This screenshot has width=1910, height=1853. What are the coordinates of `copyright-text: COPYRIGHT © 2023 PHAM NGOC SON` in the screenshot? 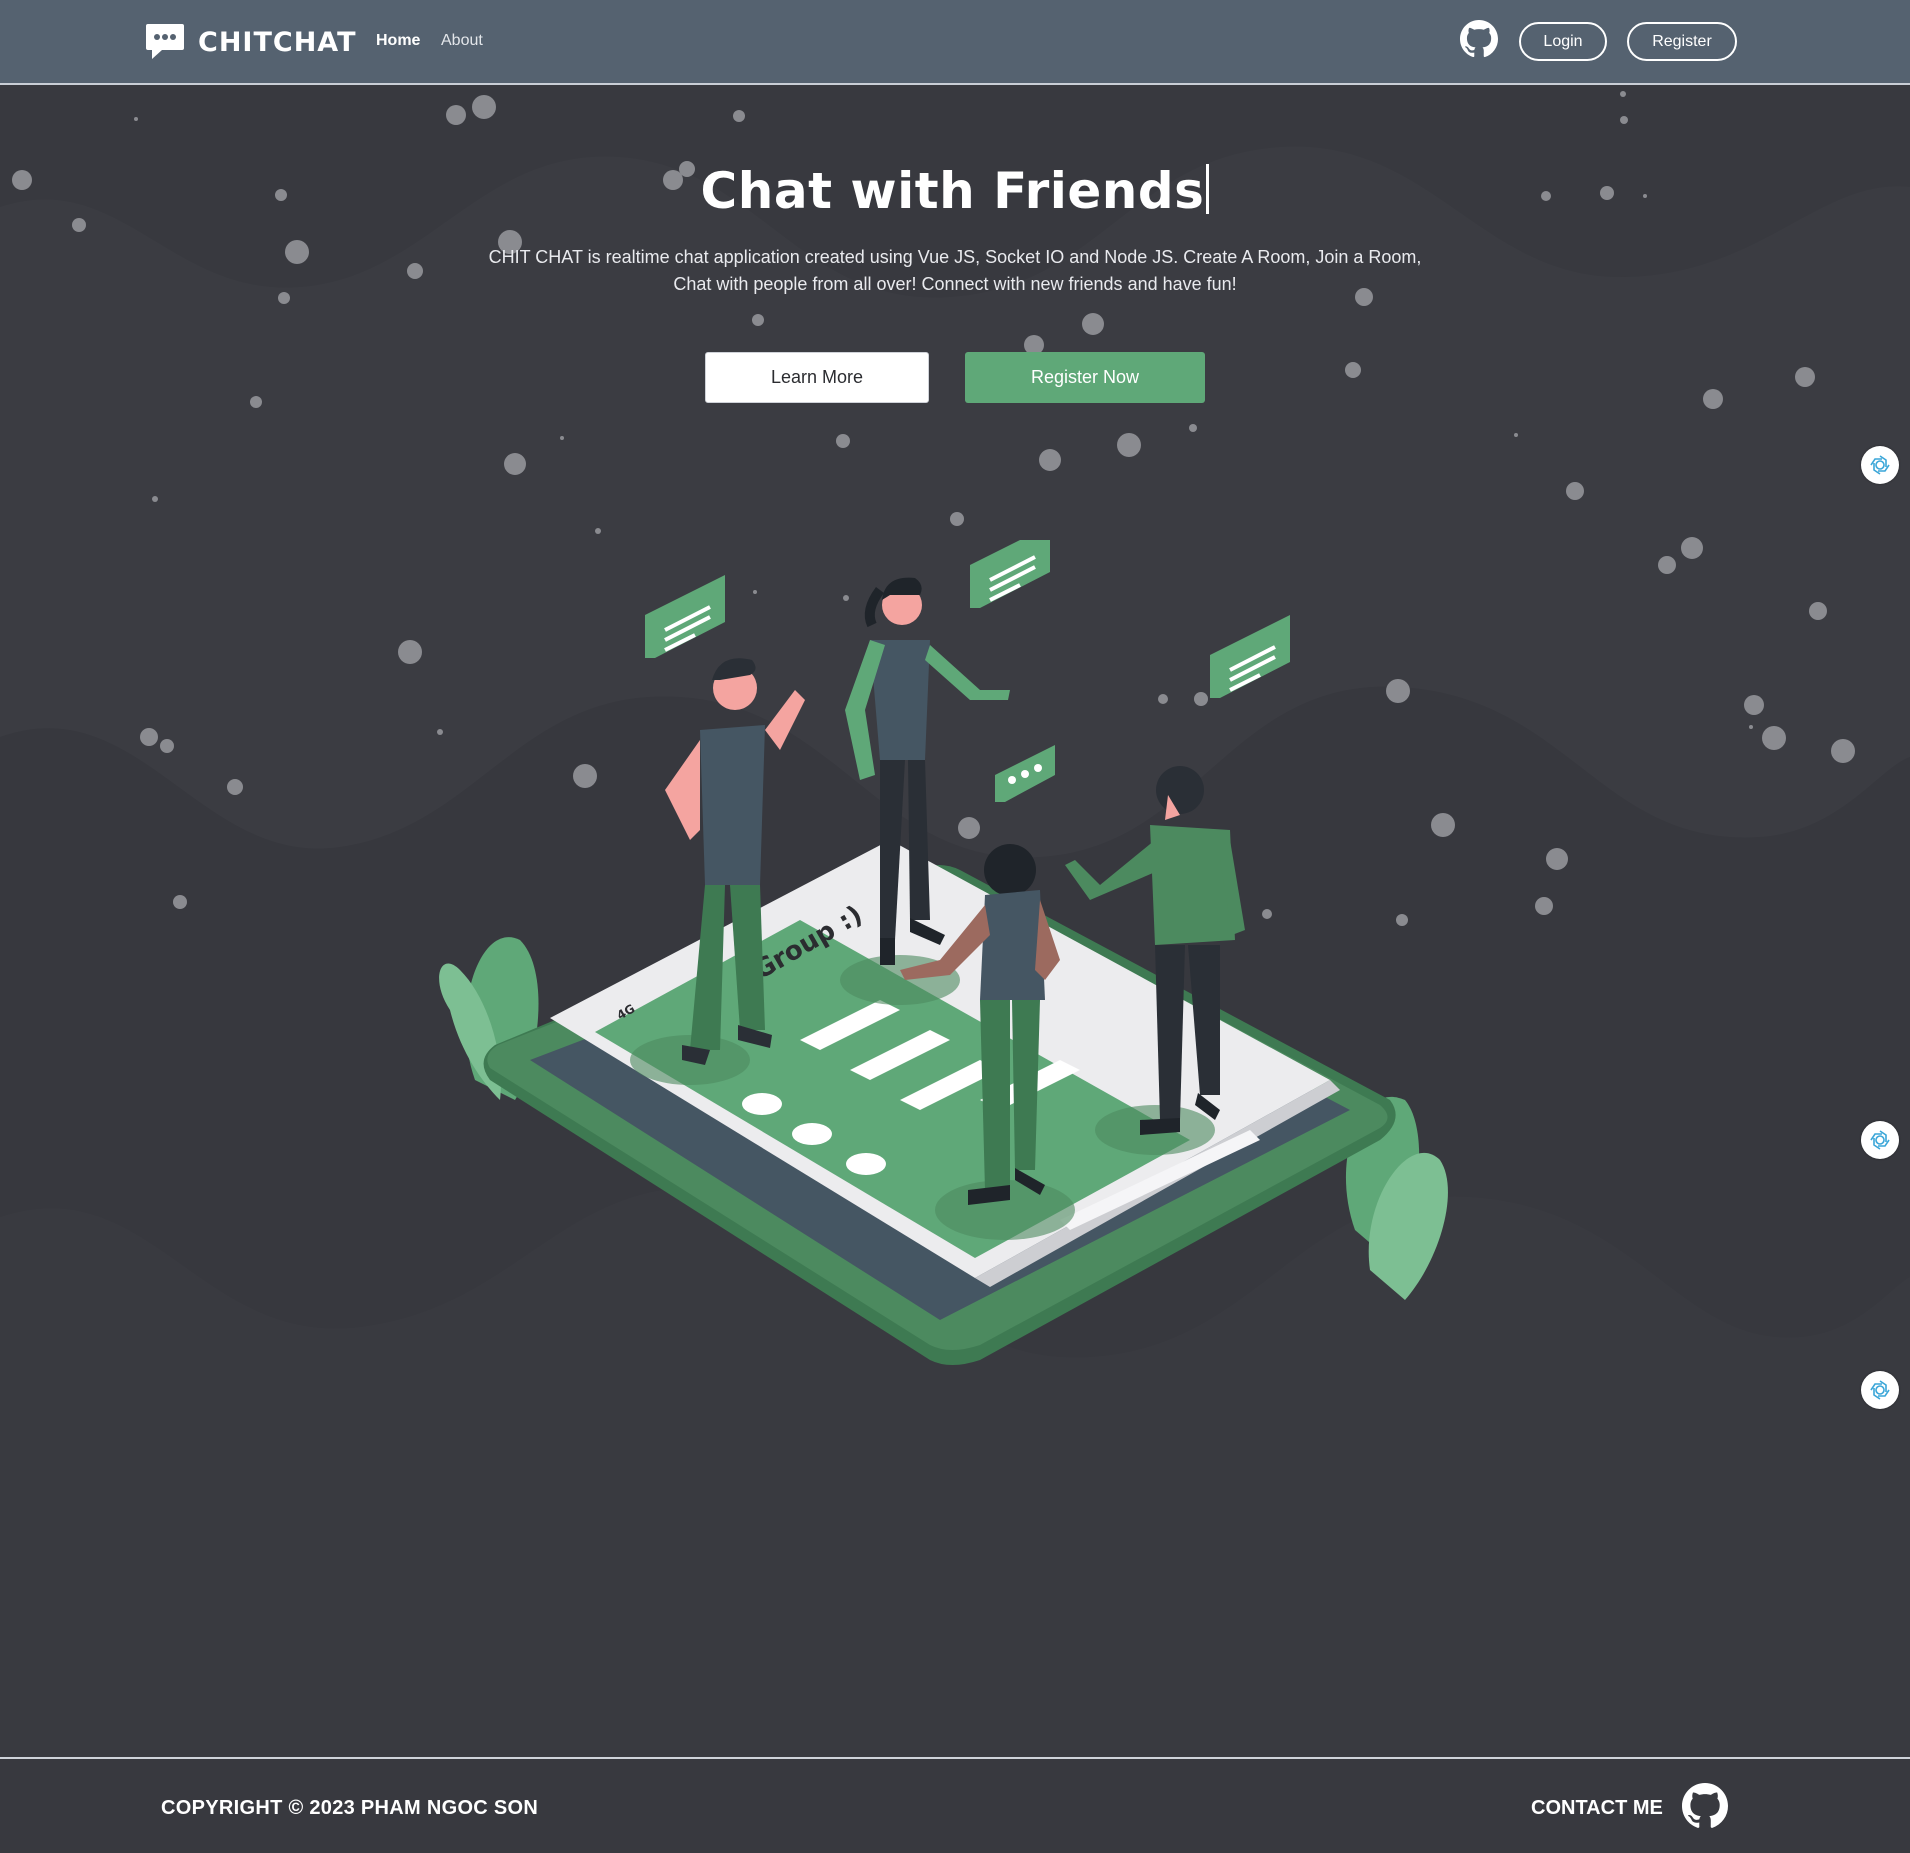 It's located at (350, 1808).